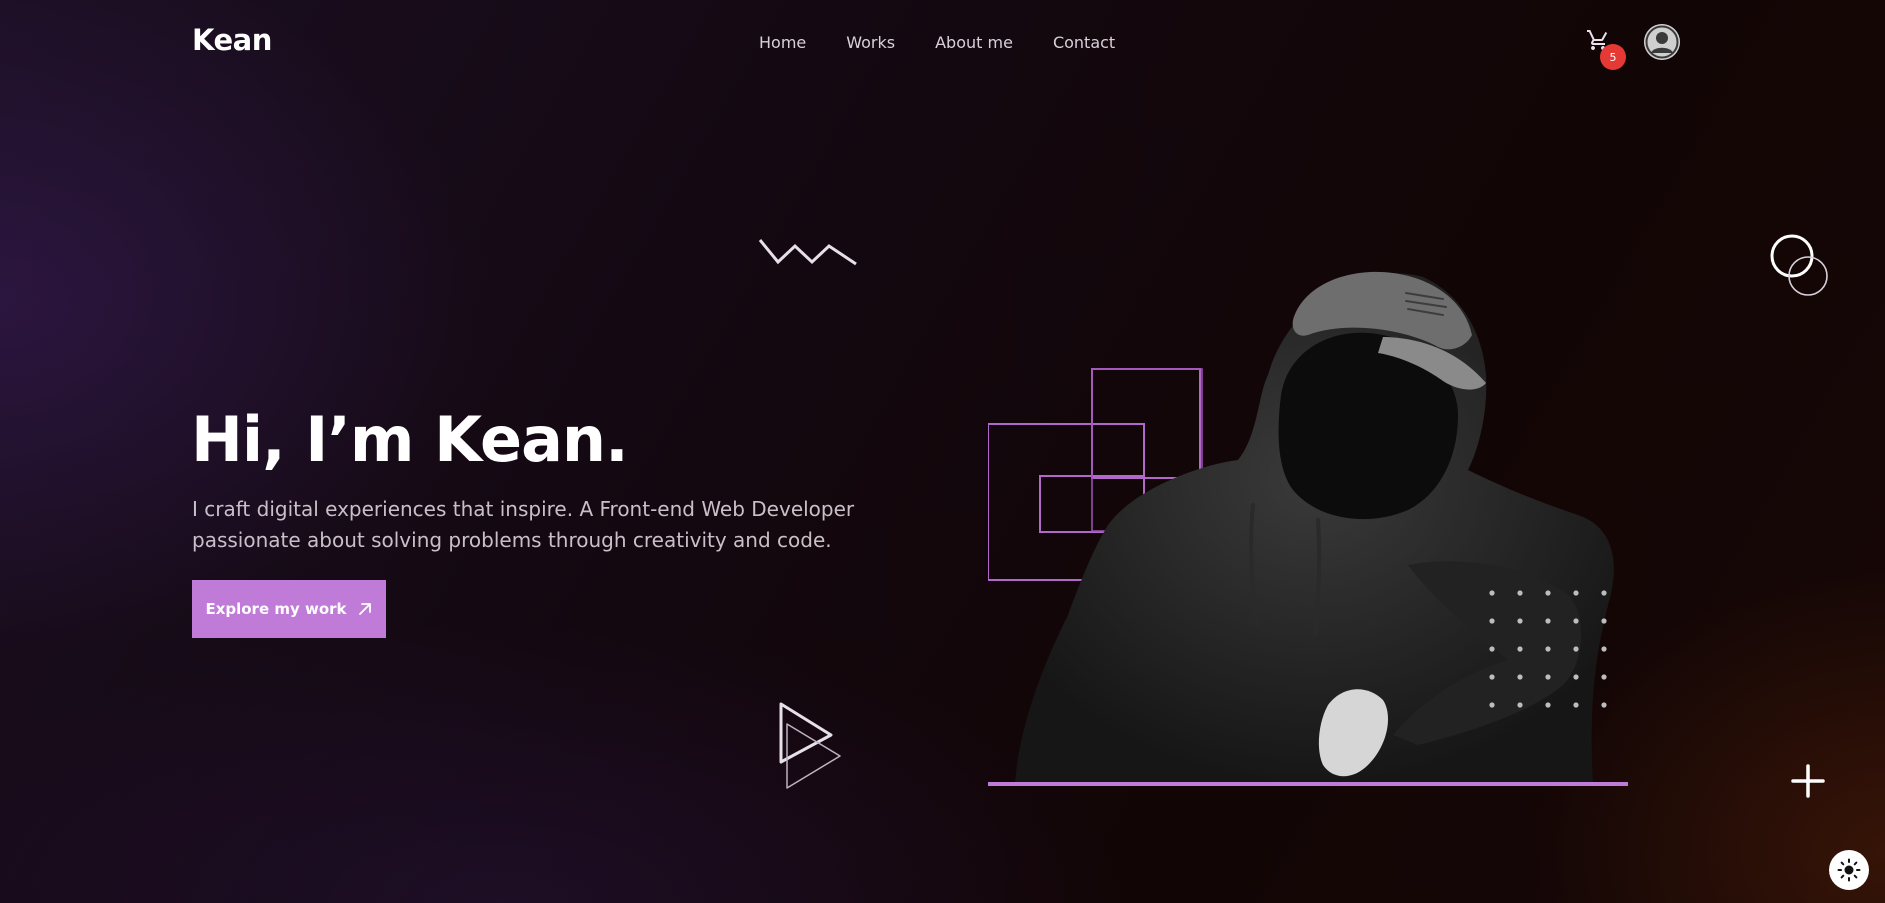  I want to click on circles-decoration, so click(1799, 265).